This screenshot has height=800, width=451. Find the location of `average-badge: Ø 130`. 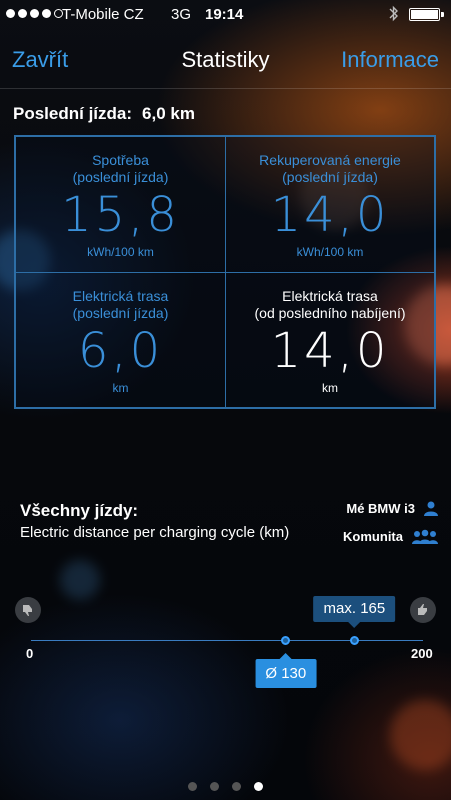

average-badge: Ø 130 is located at coordinates (286, 670).